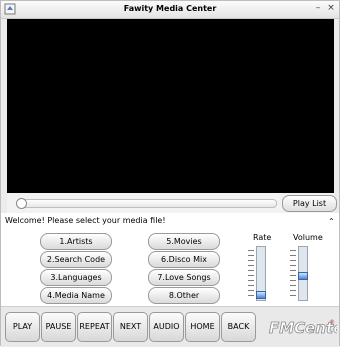  What do you see at coordinates (309, 203) in the screenshot?
I see `playlist-button: Play List` at bounding box center [309, 203].